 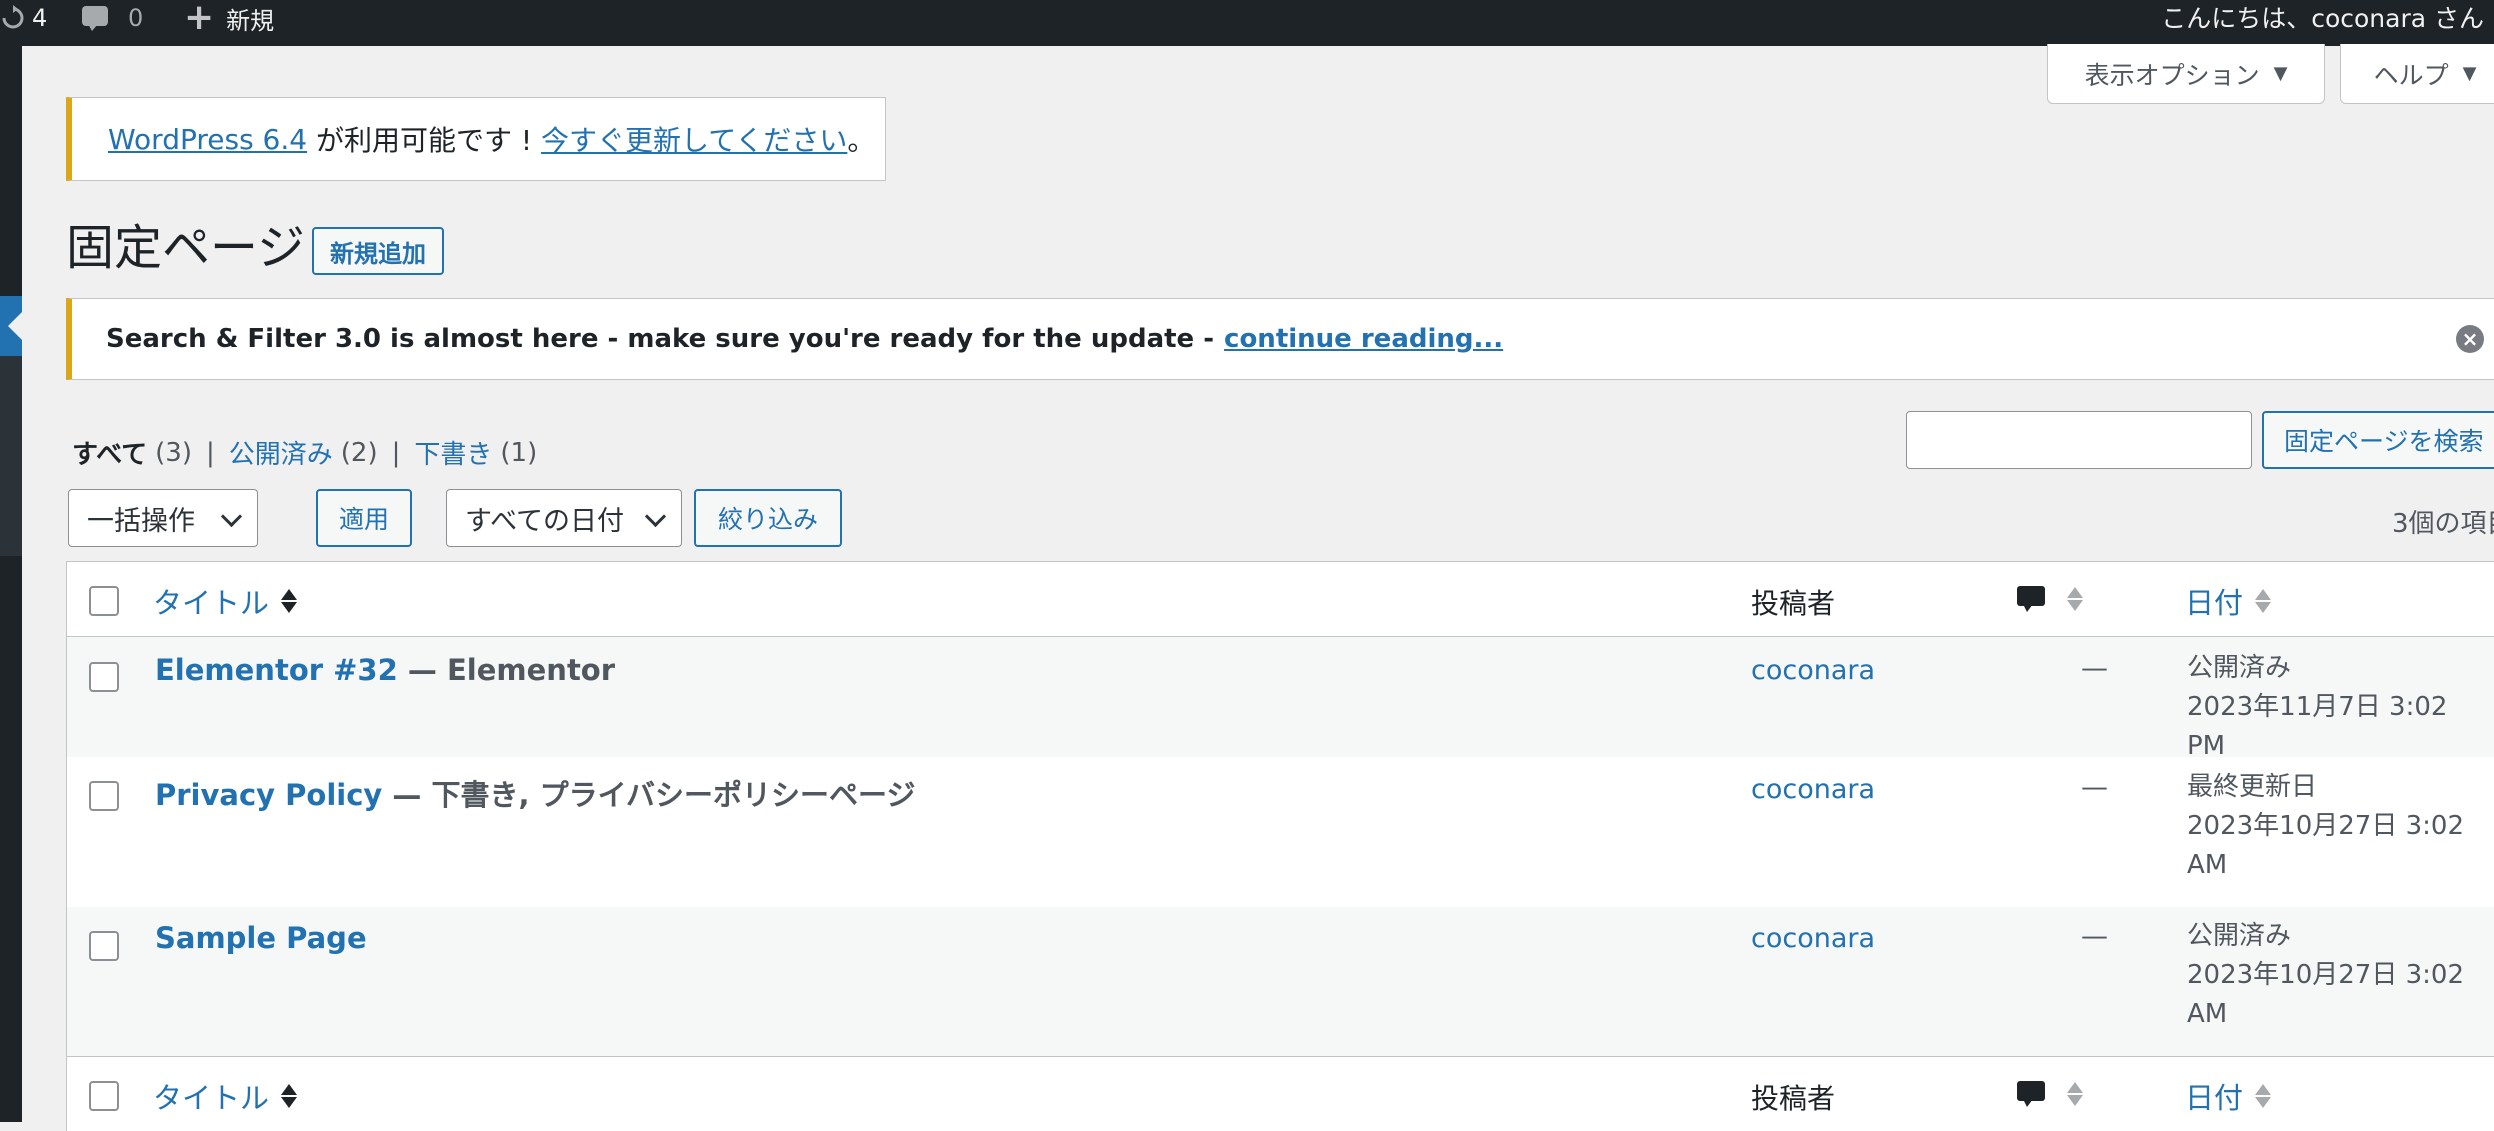 I want to click on update-now-link: 今すぐ更新してください, so click(x=694, y=139).